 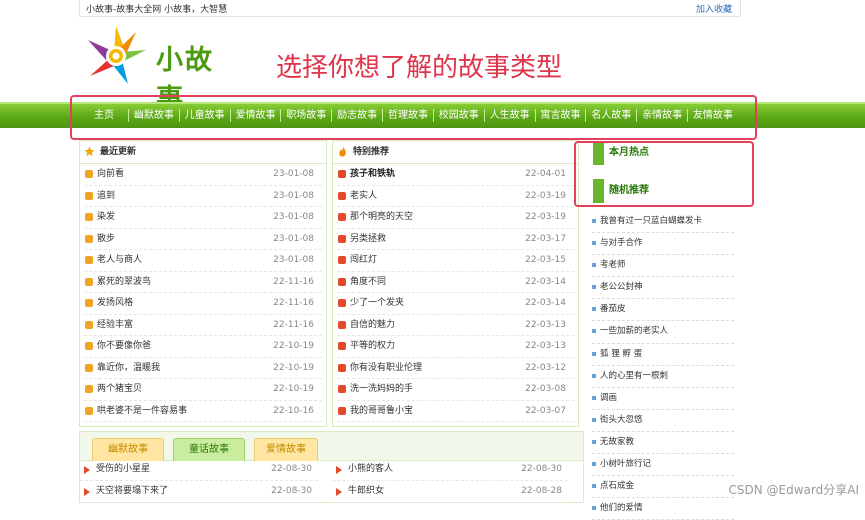 What do you see at coordinates (663, 355) in the screenshot?
I see `sidebar-item: 狐 狸 孵 蛋` at bounding box center [663, 355].